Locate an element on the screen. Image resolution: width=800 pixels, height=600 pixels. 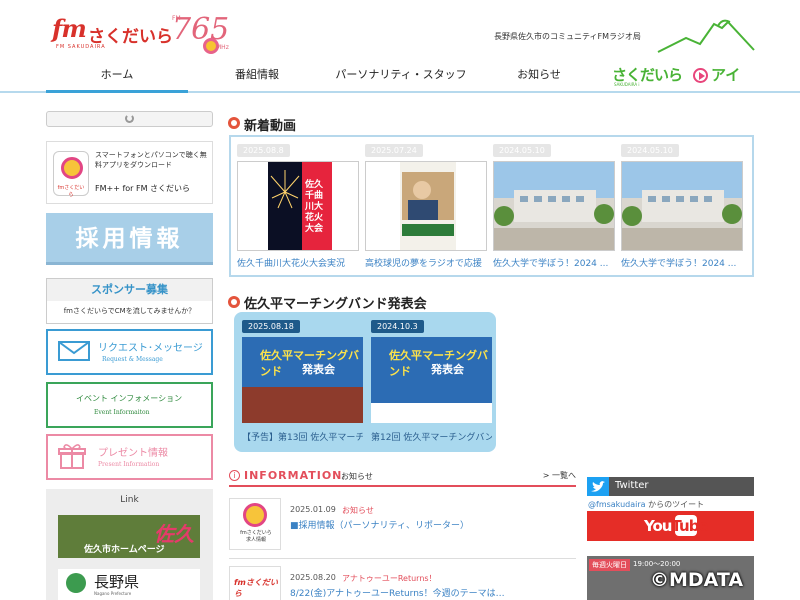
band-video-thumbnail: 佐久平マーチングバンド 発表会 is located at coordinates (431, 380).